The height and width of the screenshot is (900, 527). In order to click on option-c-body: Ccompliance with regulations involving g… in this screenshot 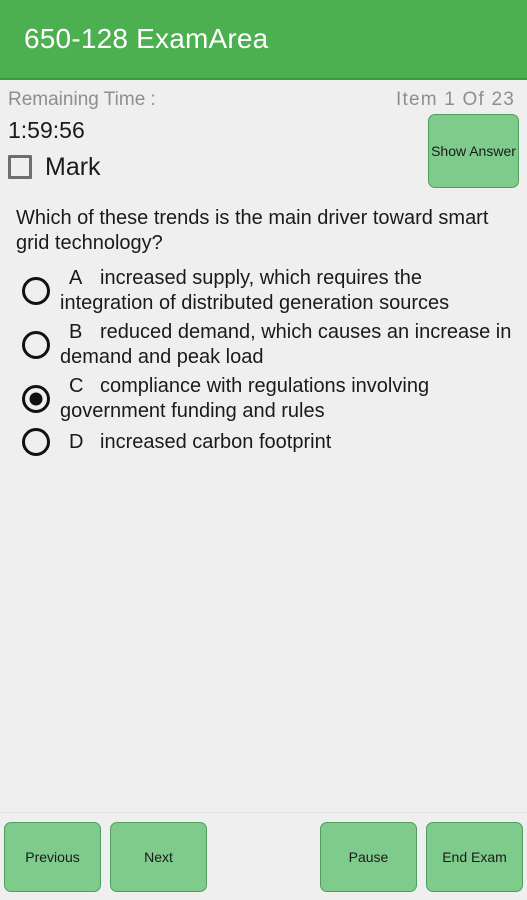, I will do `click(289, 399)`.